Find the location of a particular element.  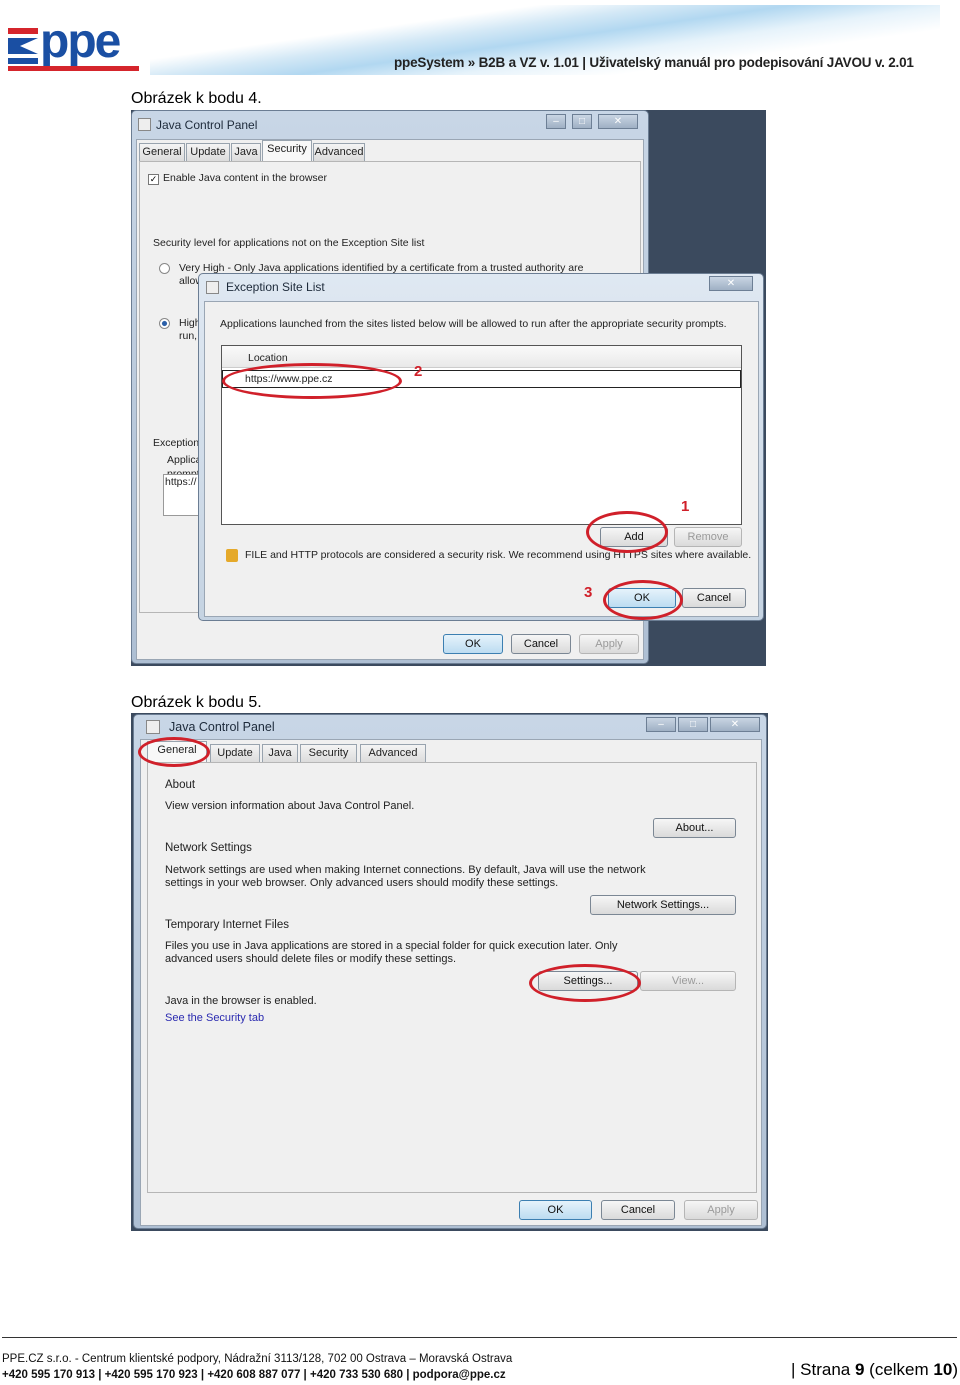

security-tab-link: See the Security tab is located at coordinates (214, 1018).